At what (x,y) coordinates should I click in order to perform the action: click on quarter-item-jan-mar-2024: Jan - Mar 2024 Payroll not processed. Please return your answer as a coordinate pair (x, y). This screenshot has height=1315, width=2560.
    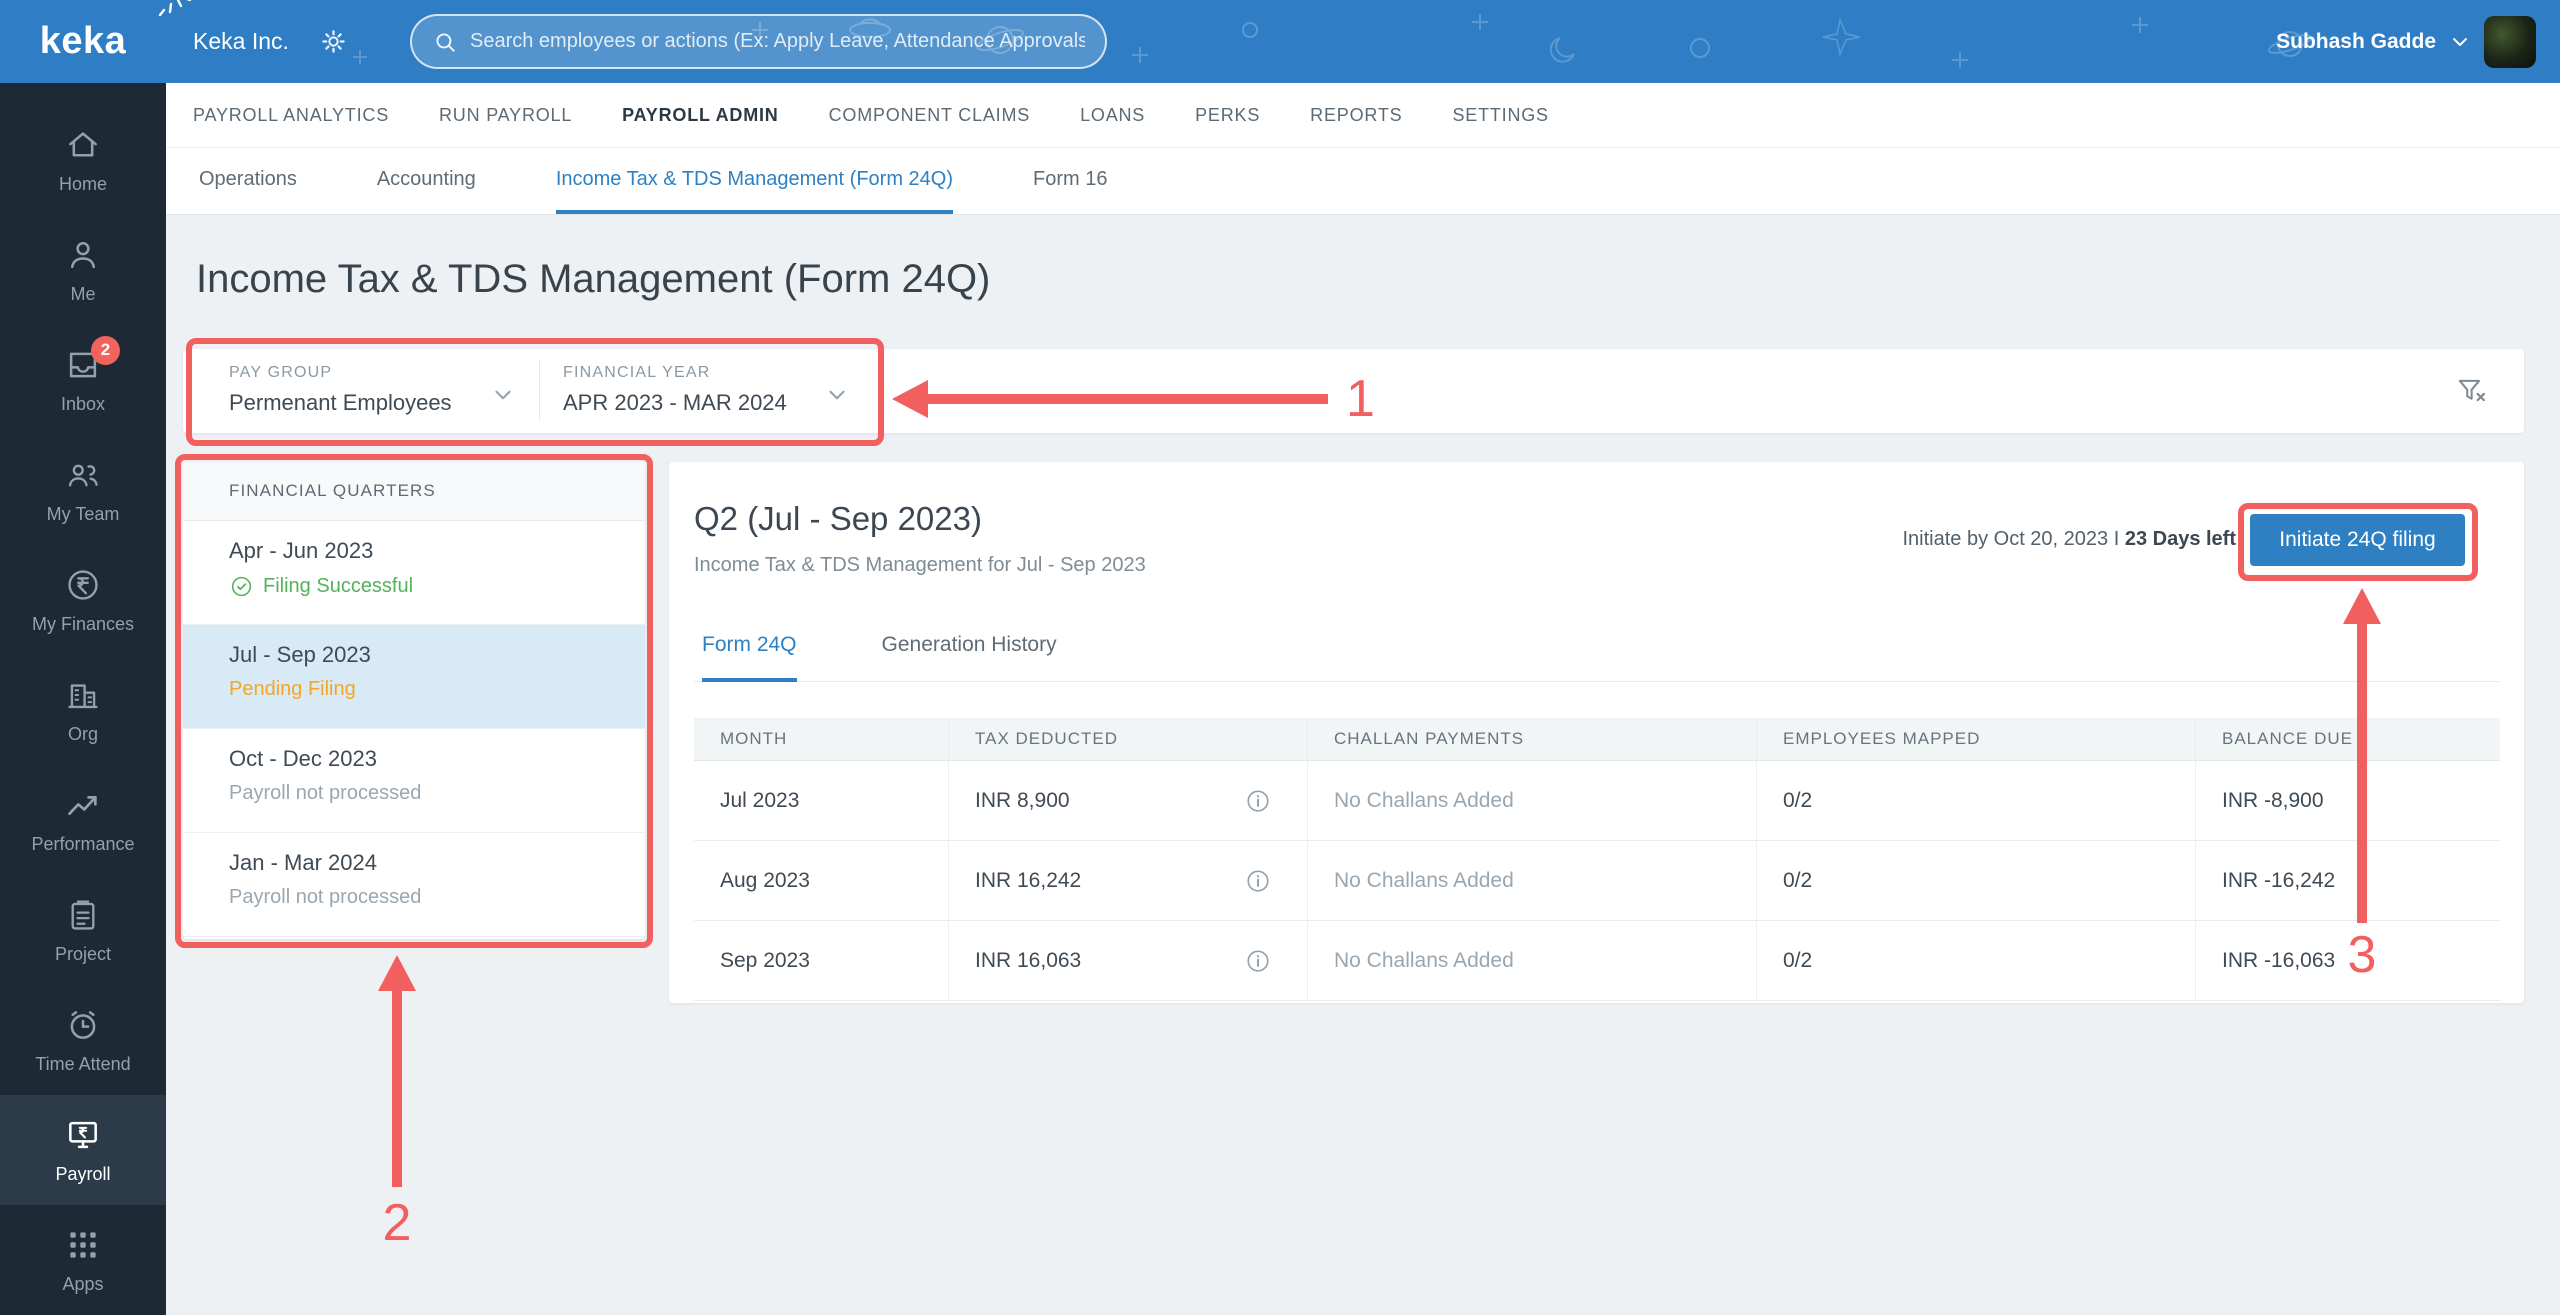
    Looking at the image, I should click on (414, 885).